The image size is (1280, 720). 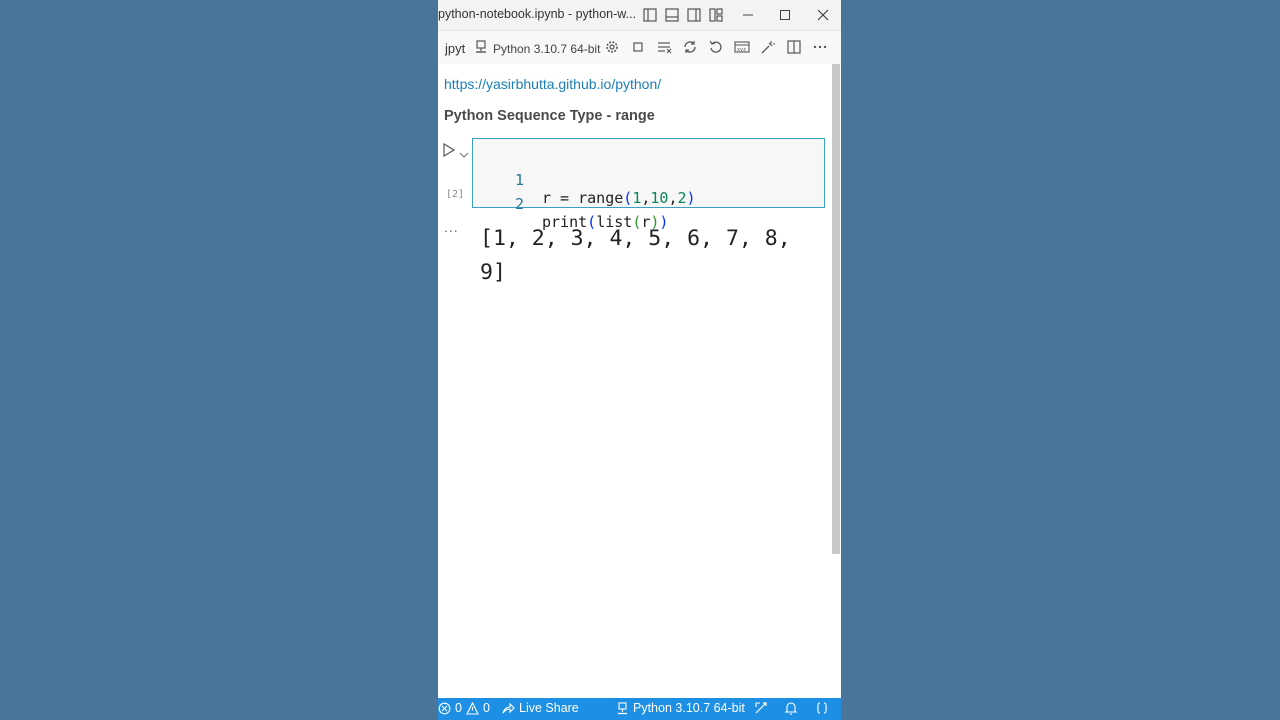 I want to click on line-number: 2, so click(x=520, y=204).